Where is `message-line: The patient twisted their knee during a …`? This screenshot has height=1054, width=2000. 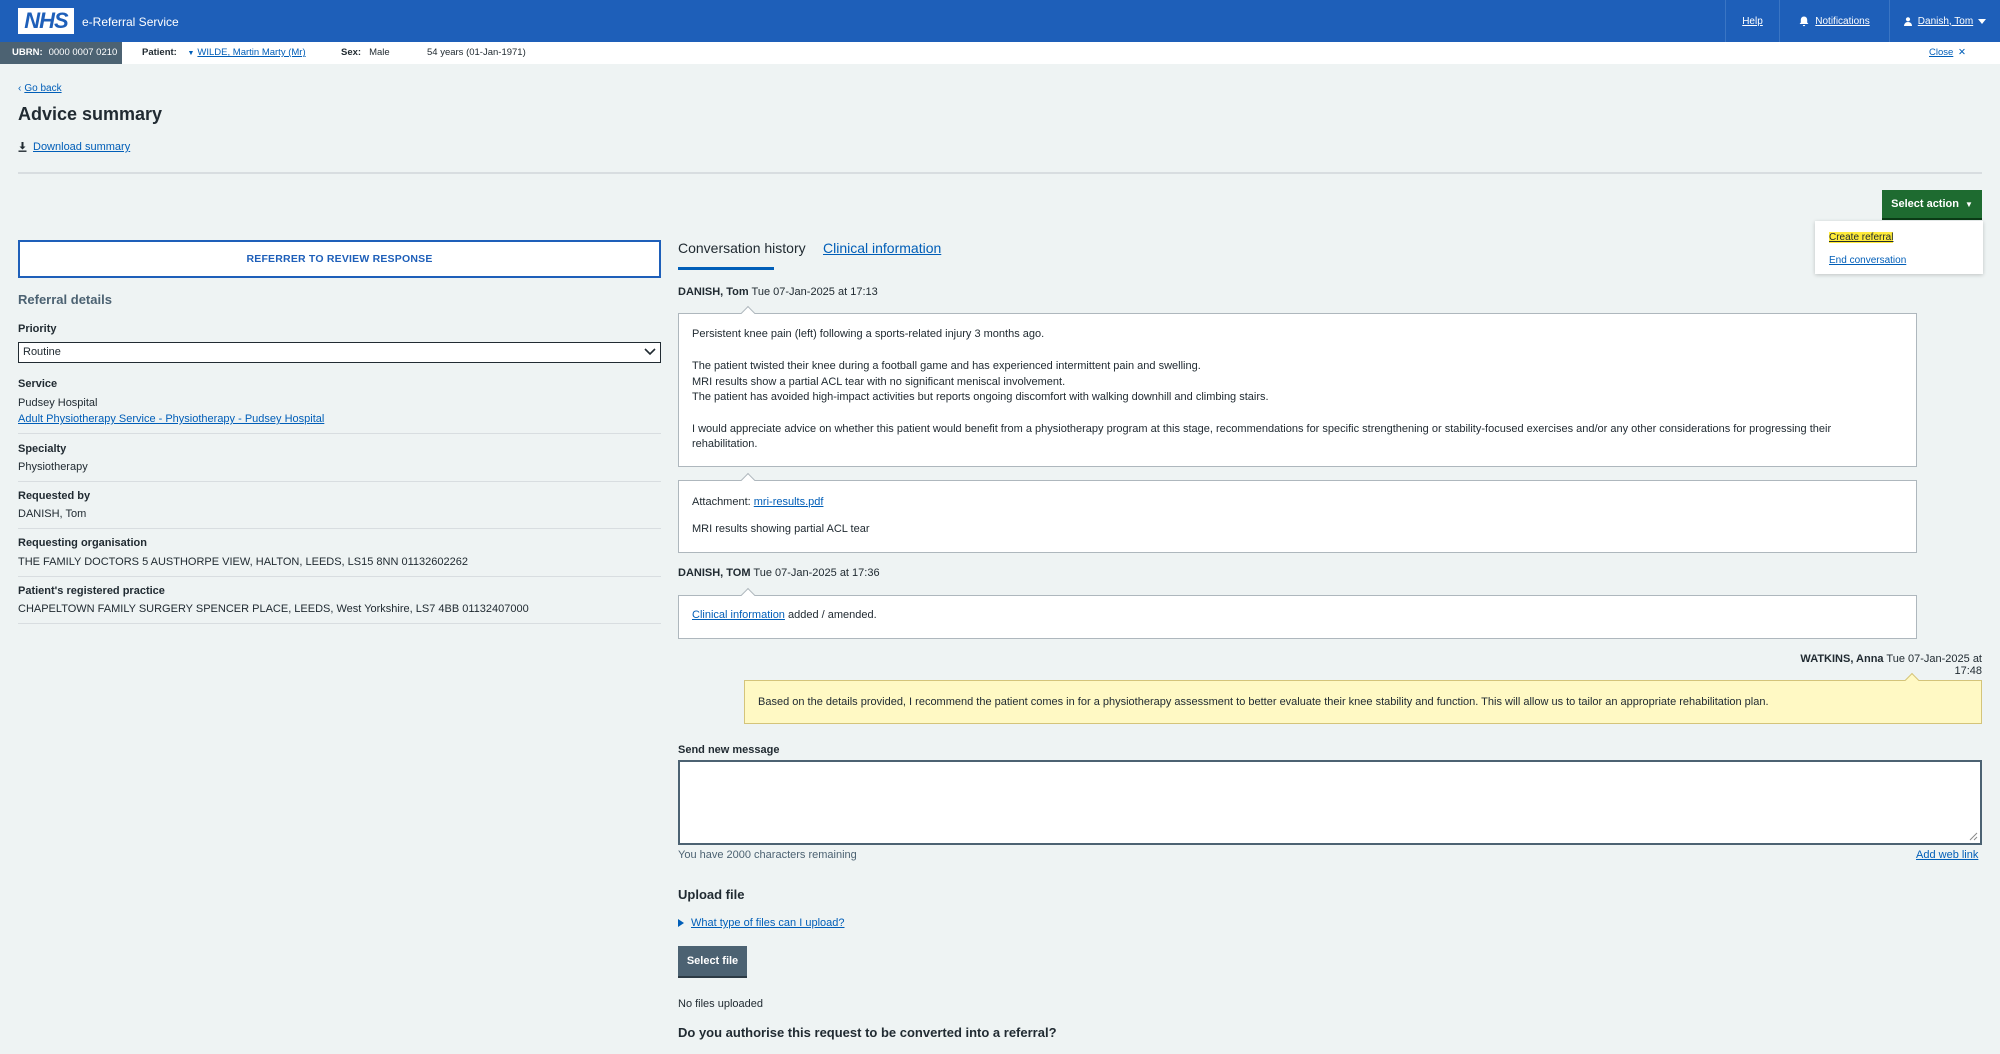 message-line: The patient twisted their knee during a … is located at coordinates (946, 366).